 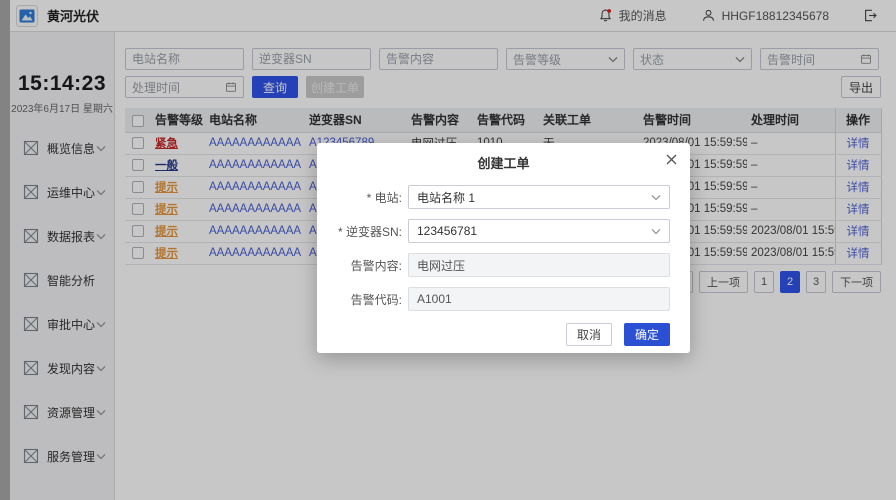 I want to click on confirm-button: 确定, so click(x=647, y=334).